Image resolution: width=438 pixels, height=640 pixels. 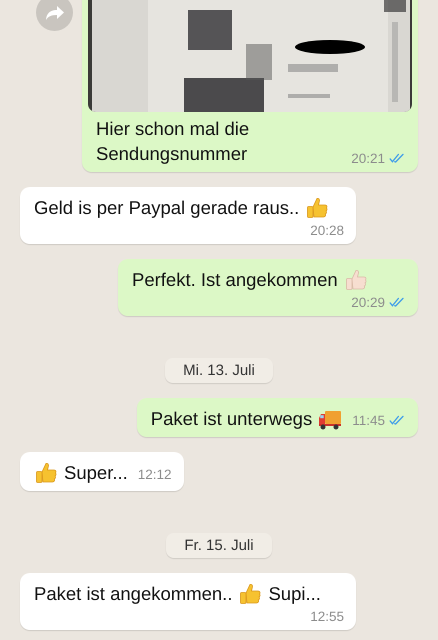 I want to click on message-time: 12:12, so click(x=155, y=474).